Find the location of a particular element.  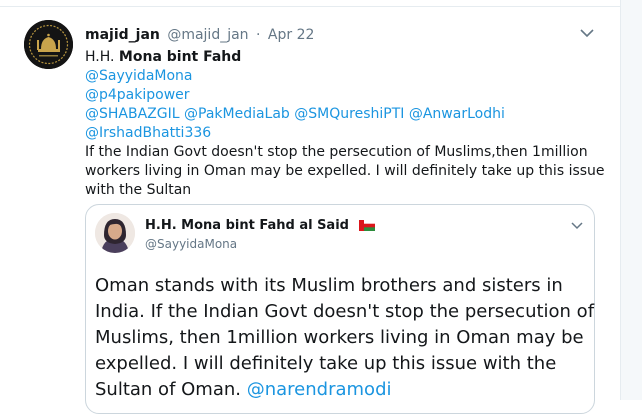

title-prefix: H.H. is located at coordinates (100, 57).